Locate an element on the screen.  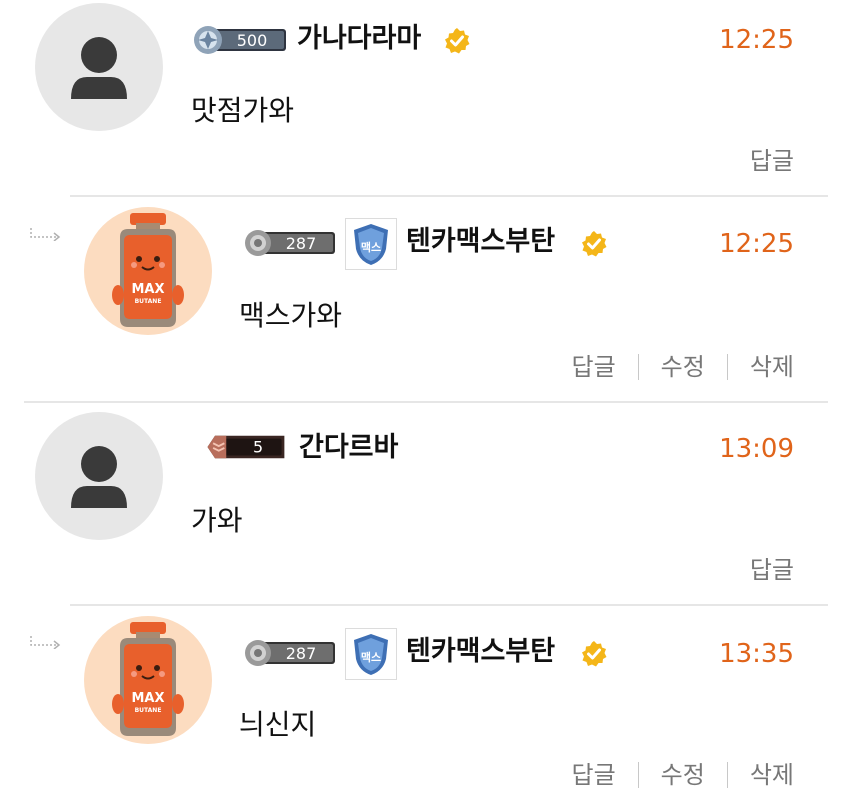
level-number: 5 is located at coordinates (258, 447).